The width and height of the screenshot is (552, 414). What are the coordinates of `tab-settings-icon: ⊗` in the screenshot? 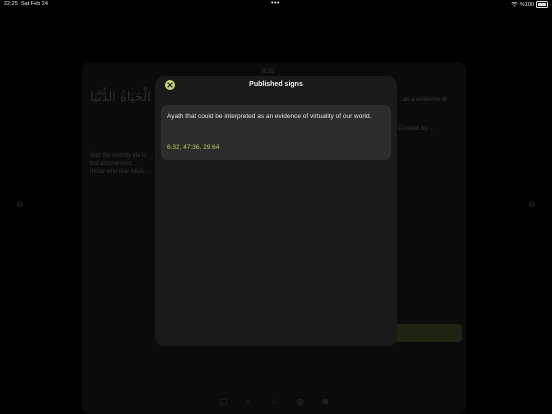 It's located at (325, 401).